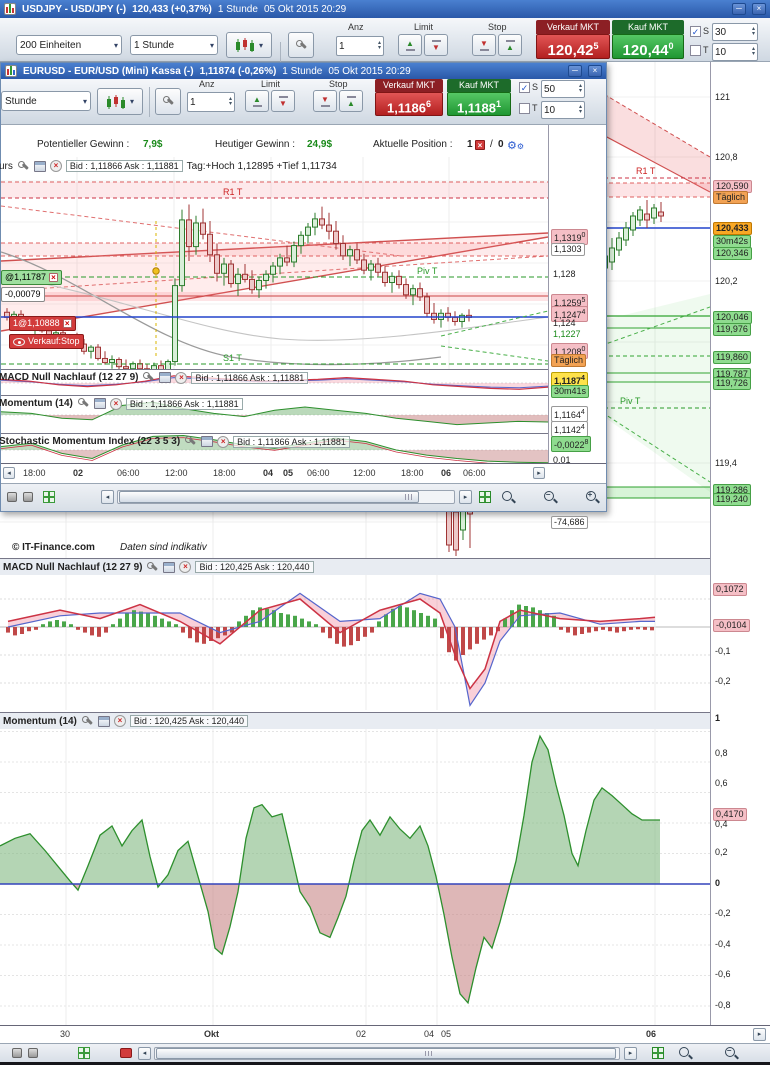 Image resolution: width=770 pixels, height=1065 pixels. I want to click on usdjpy-time-axis: ▸ 30 Okt 02 04 05 06, so click(385, 1034).